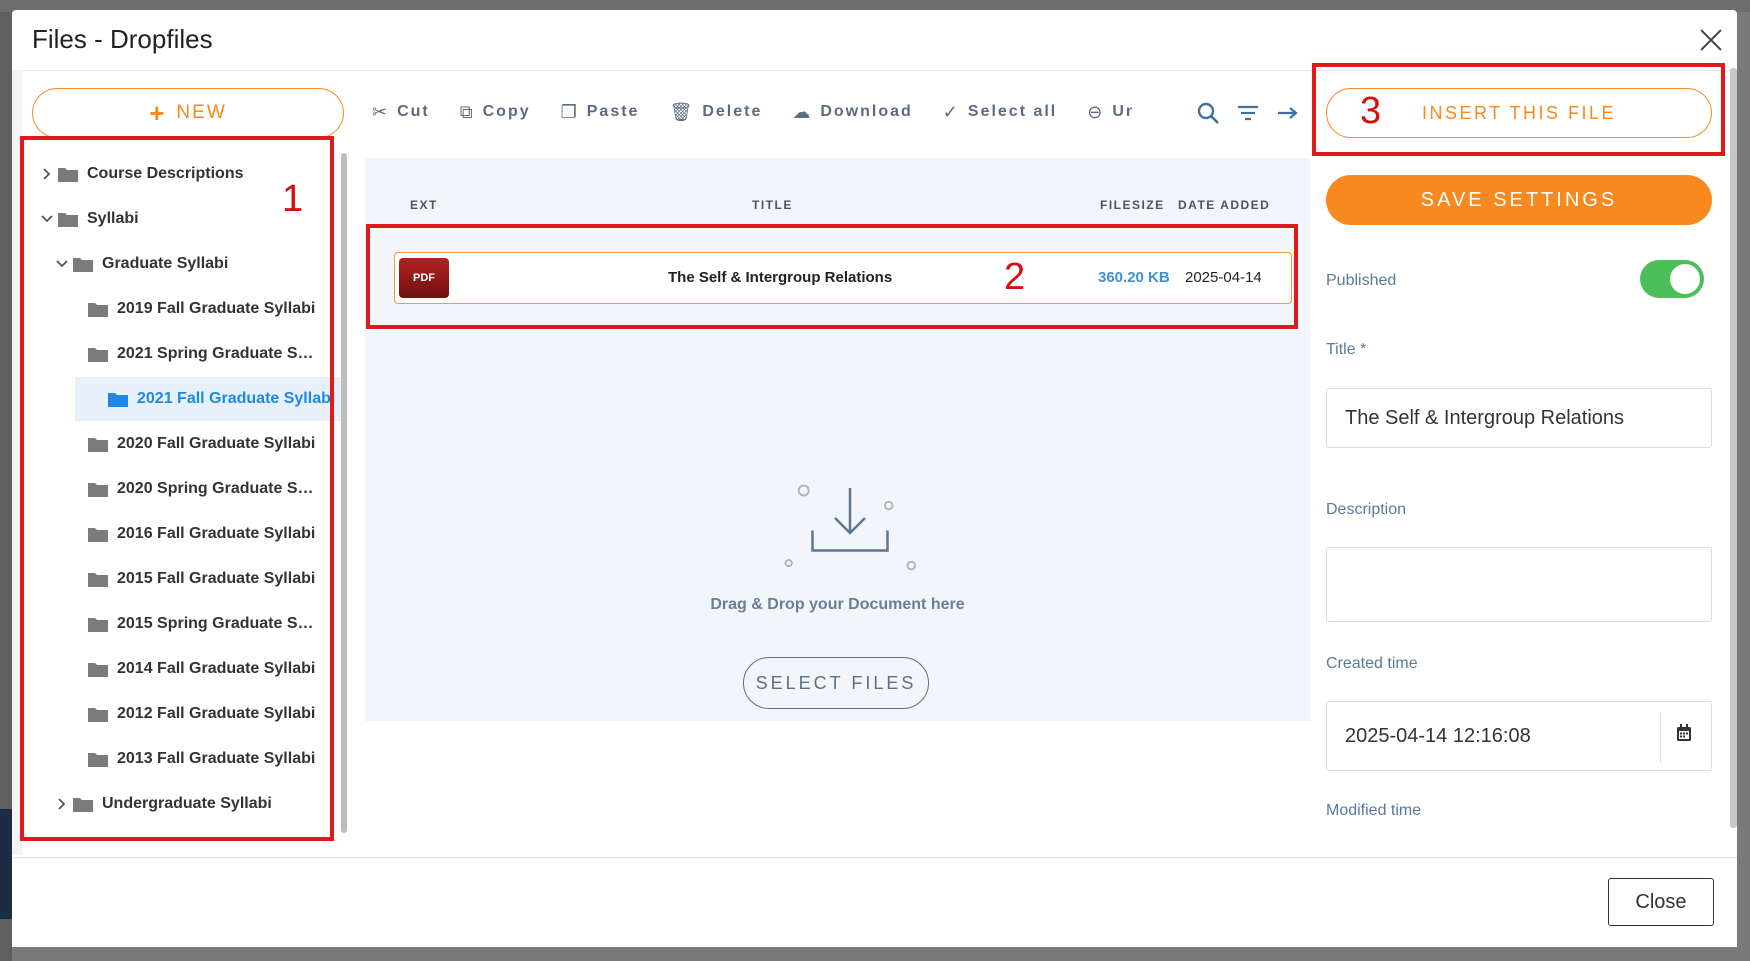 The width and height of the screenshot is (1750, 961). I want to click on cut-button: ✂ Cut, so click(401, 112).